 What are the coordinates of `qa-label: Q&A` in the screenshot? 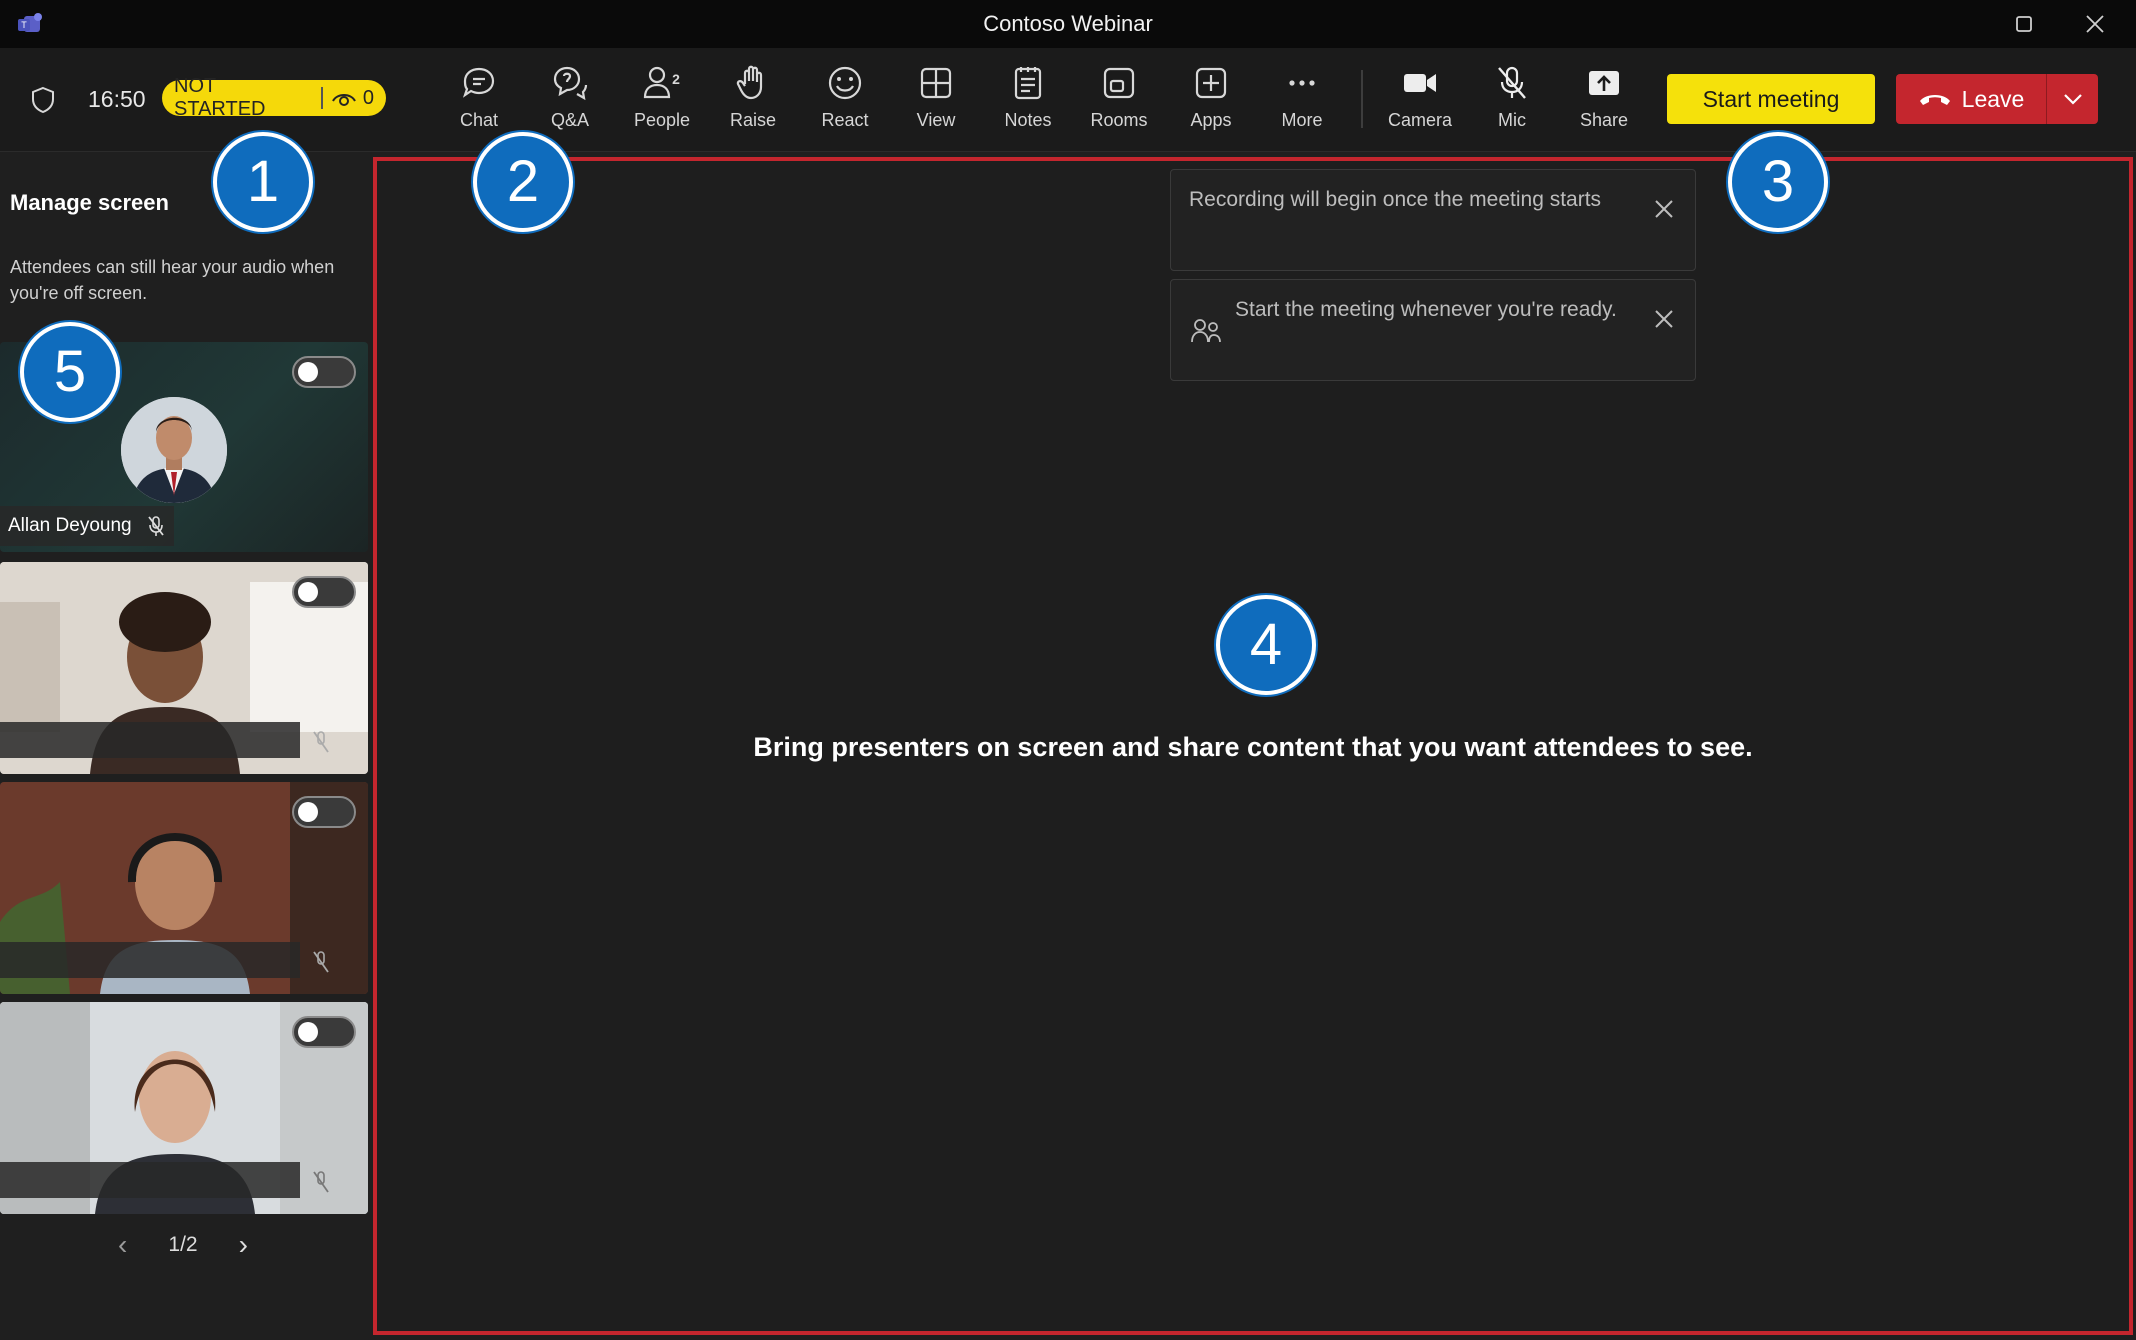 It's located at (569, 120).